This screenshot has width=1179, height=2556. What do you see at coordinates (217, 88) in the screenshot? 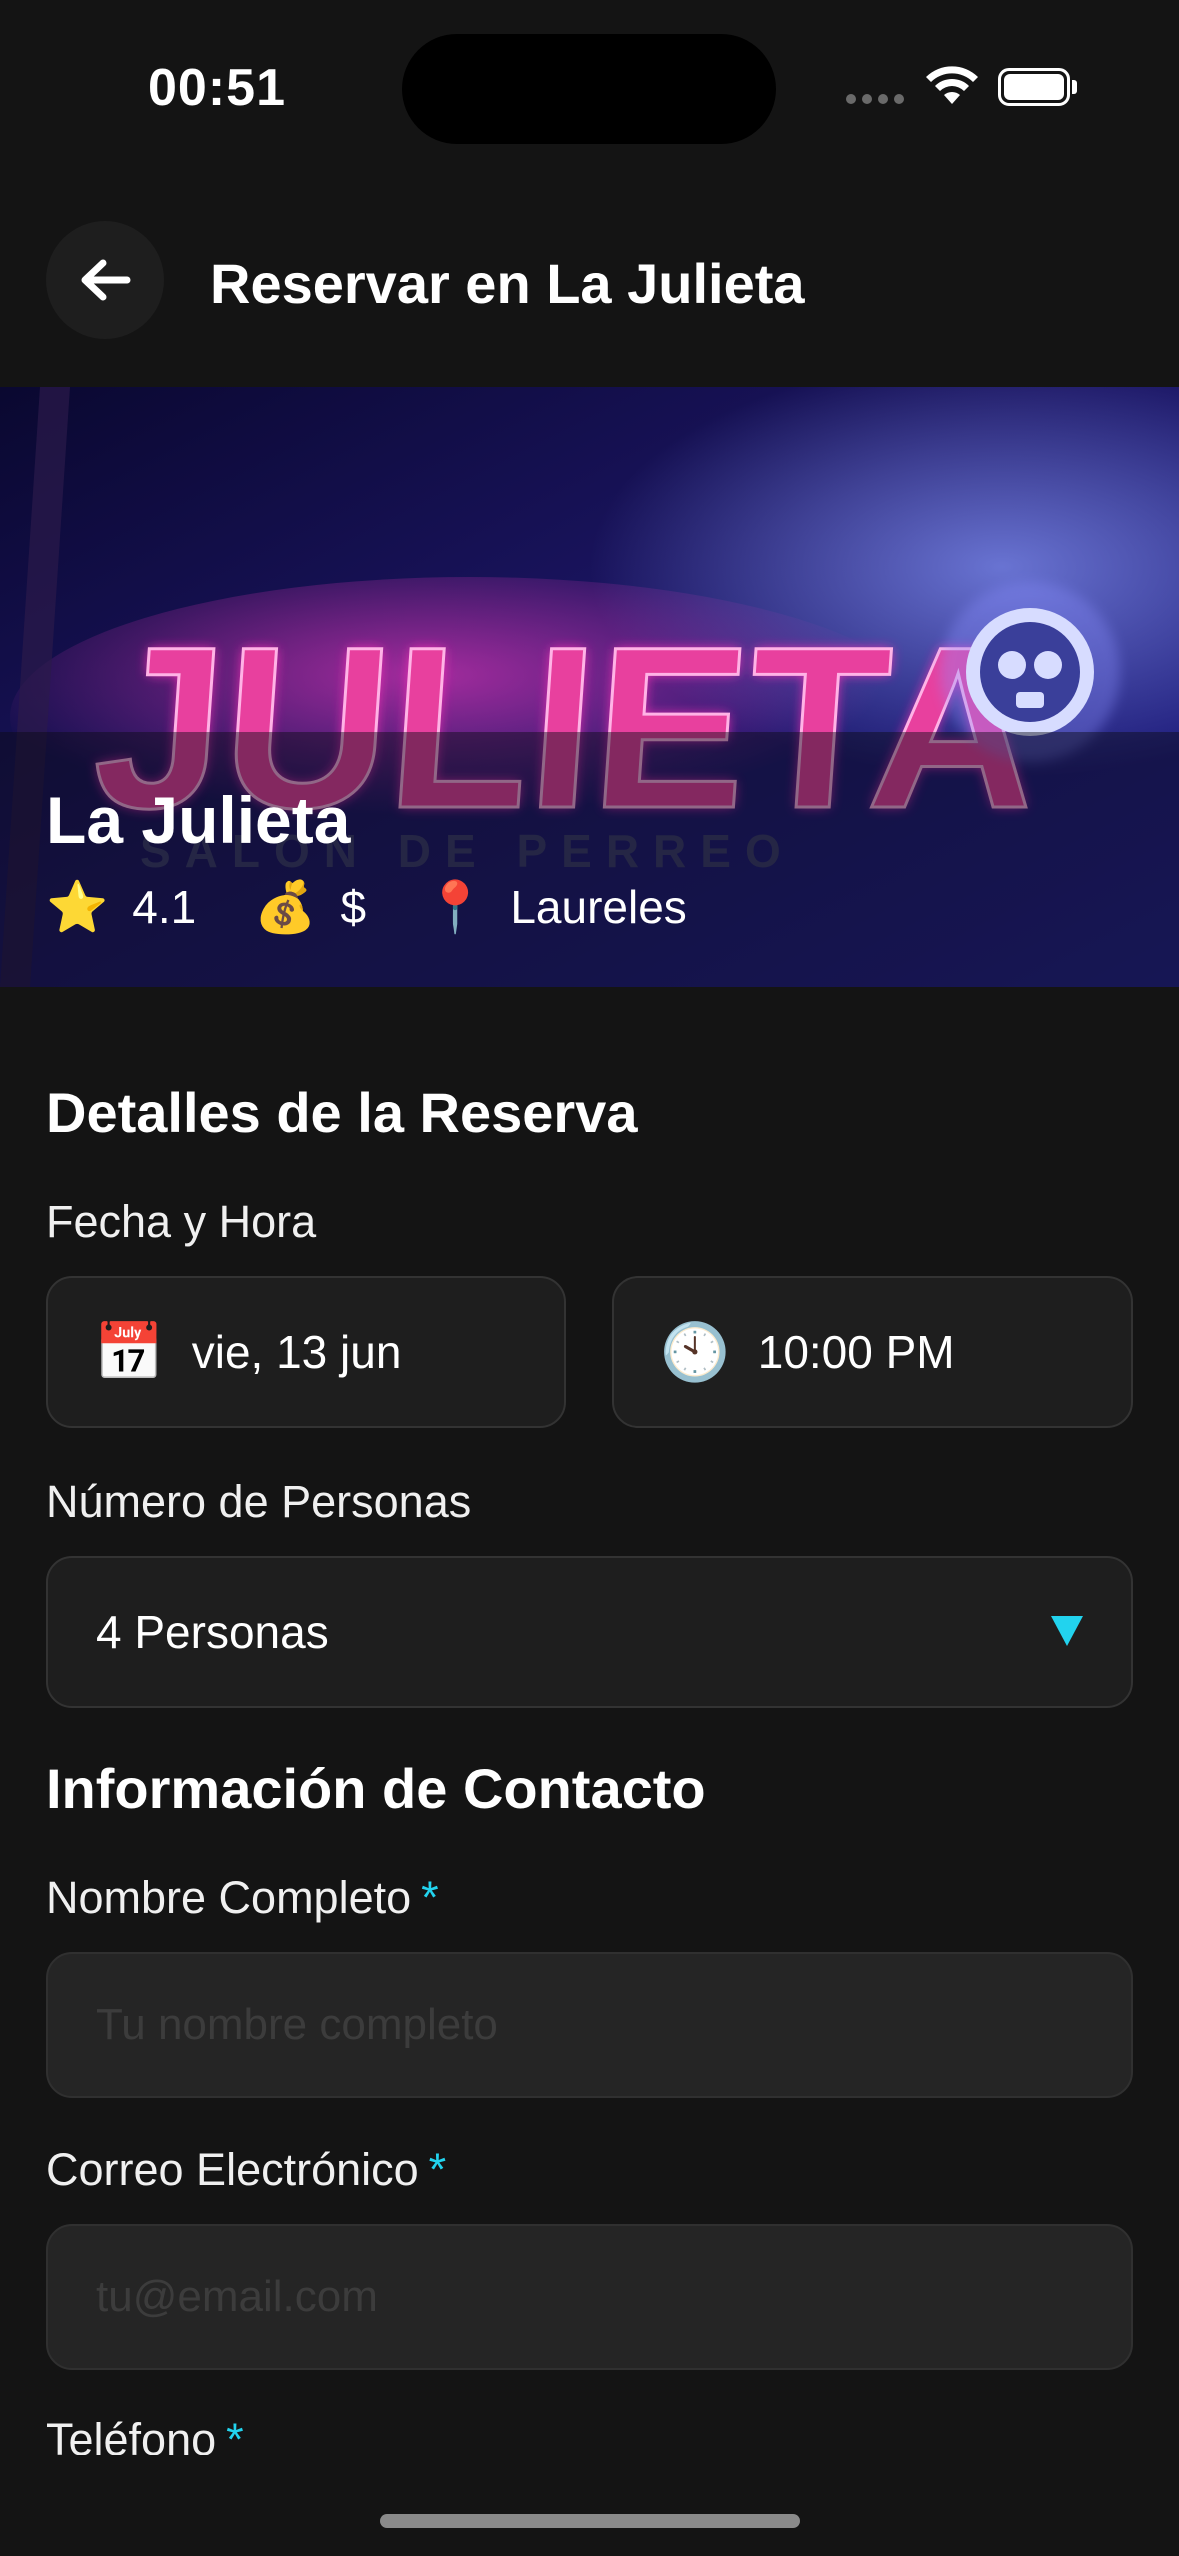
I see `status-time: 00:51` at bounding box center [217, 88].